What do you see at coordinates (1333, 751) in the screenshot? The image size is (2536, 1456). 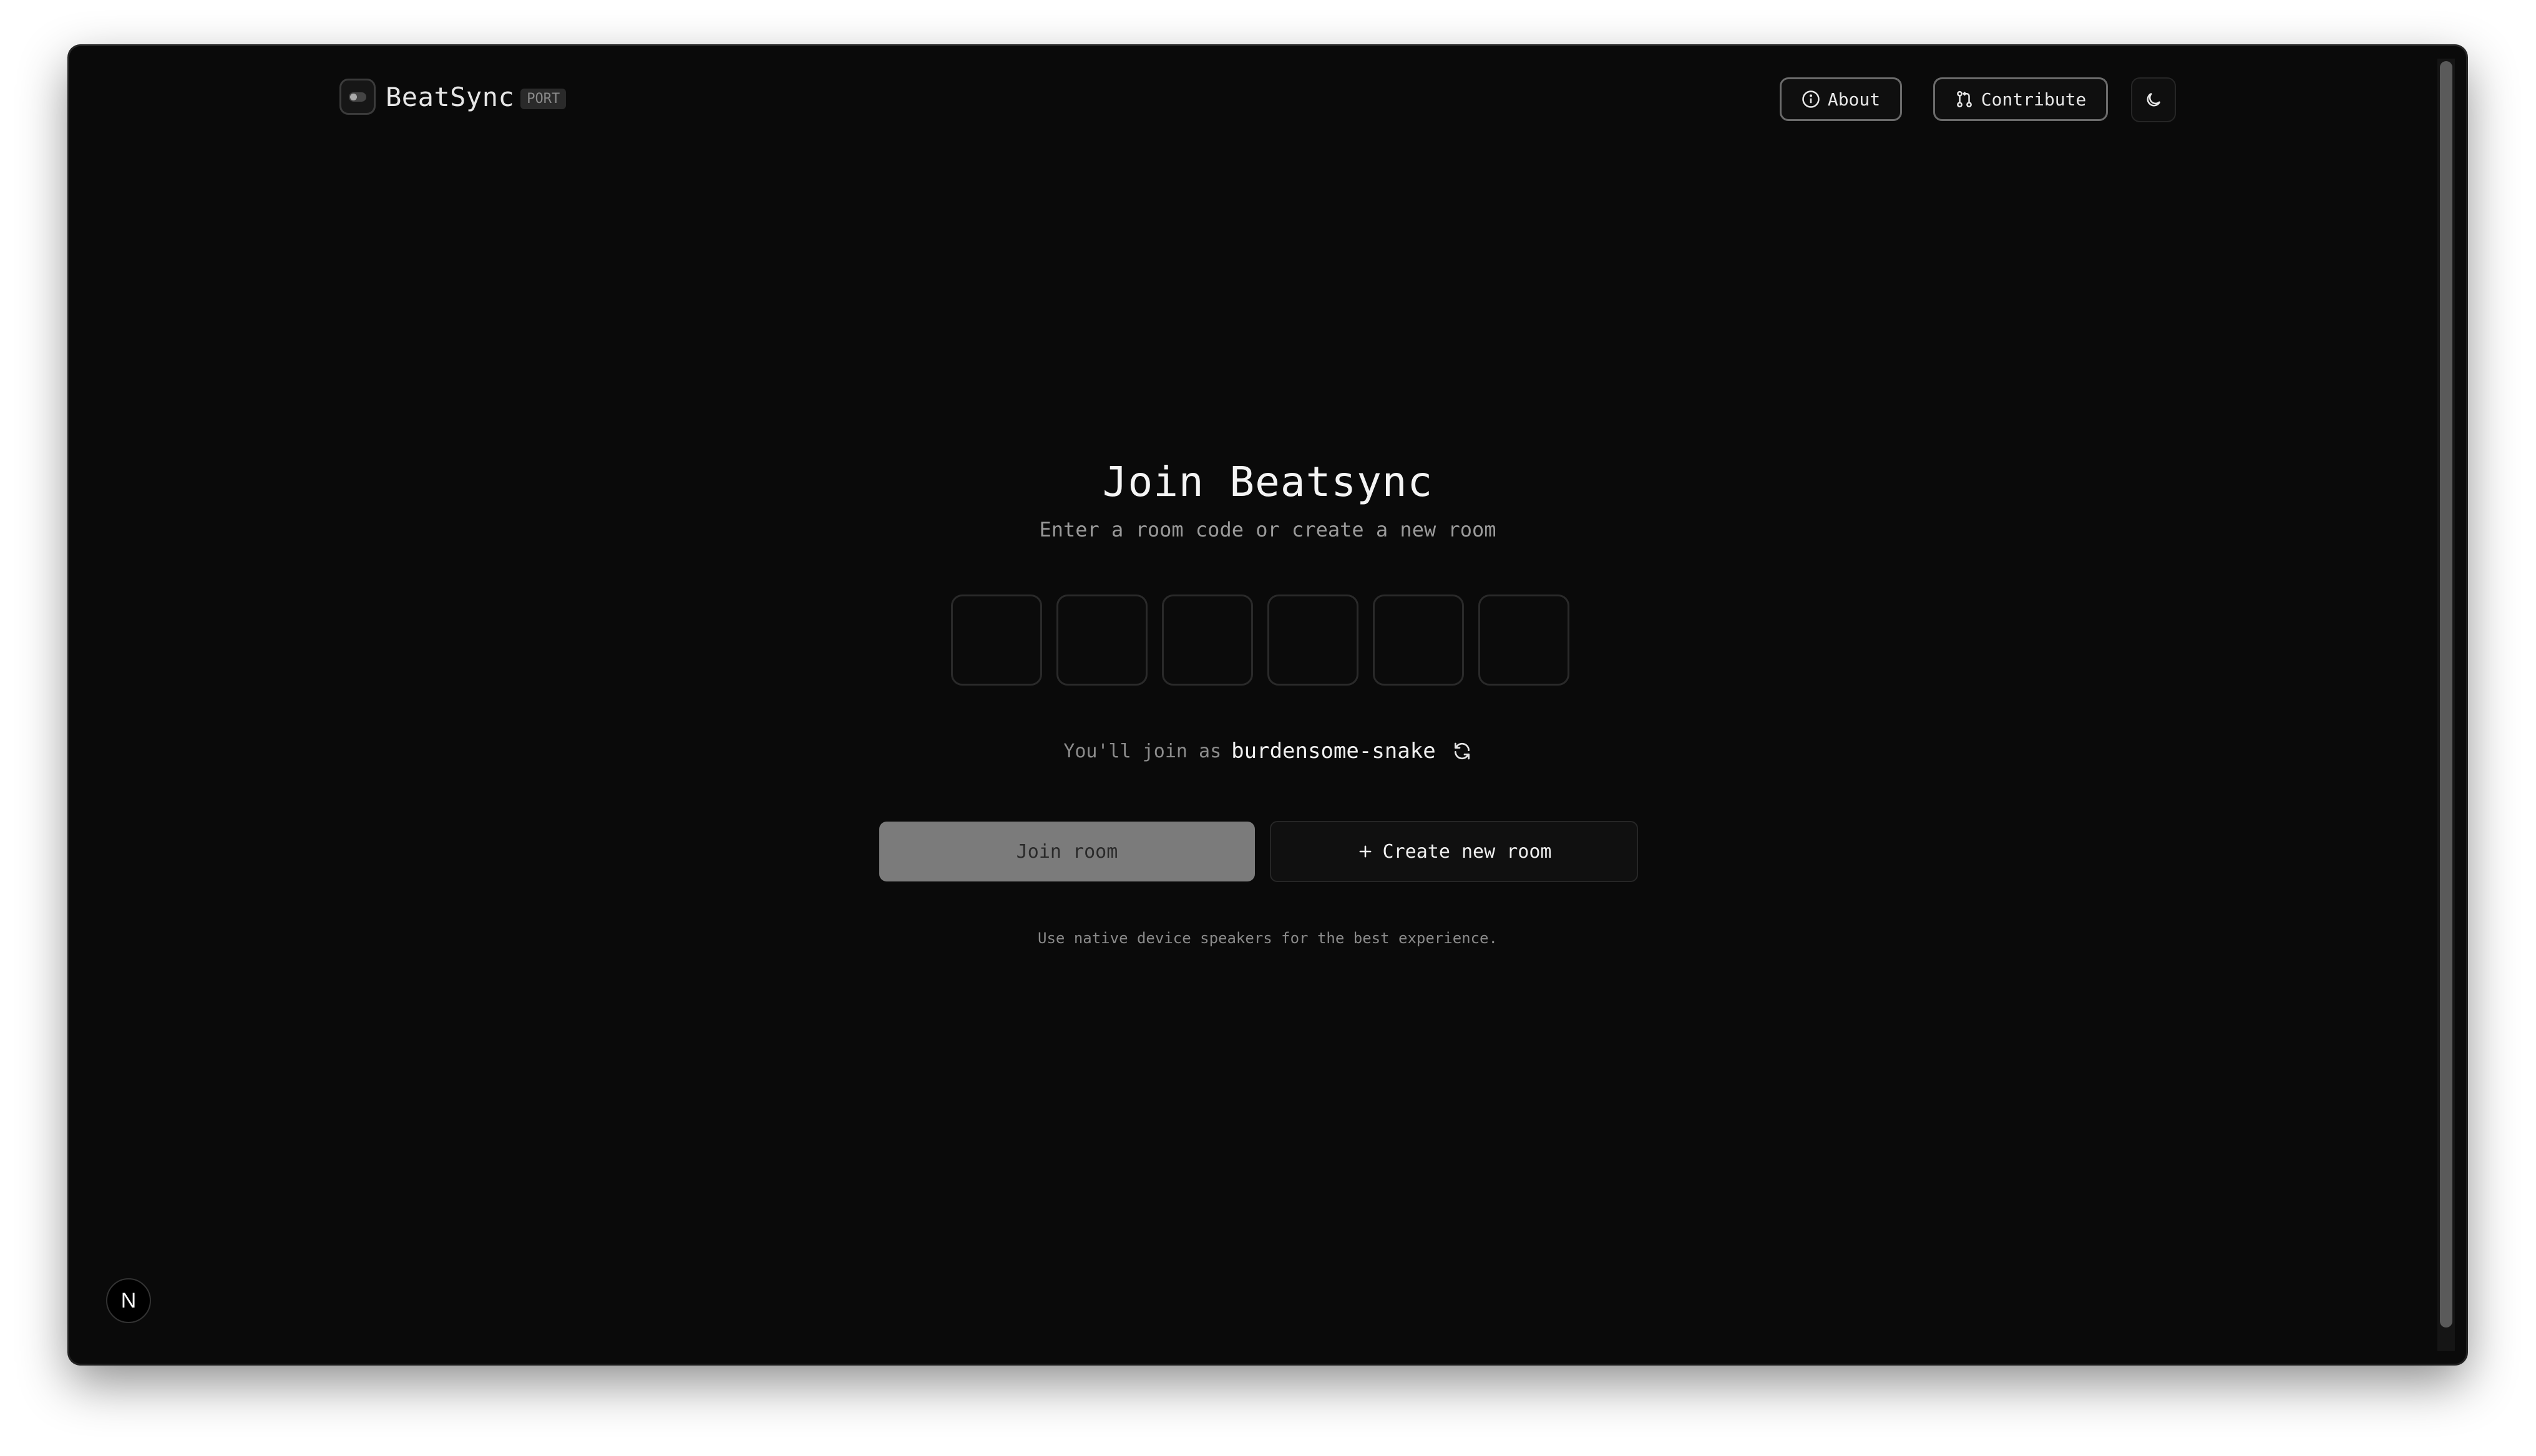 I see `username: burdensome-snake` at bounding box center [1333, 751].